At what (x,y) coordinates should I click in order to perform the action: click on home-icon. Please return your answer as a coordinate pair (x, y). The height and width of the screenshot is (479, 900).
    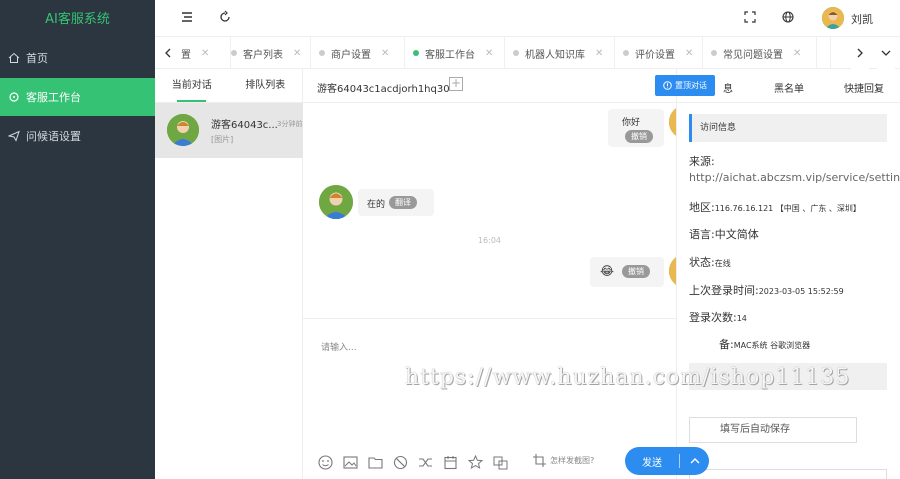
    Looking at the image, I should click on (14, 57).